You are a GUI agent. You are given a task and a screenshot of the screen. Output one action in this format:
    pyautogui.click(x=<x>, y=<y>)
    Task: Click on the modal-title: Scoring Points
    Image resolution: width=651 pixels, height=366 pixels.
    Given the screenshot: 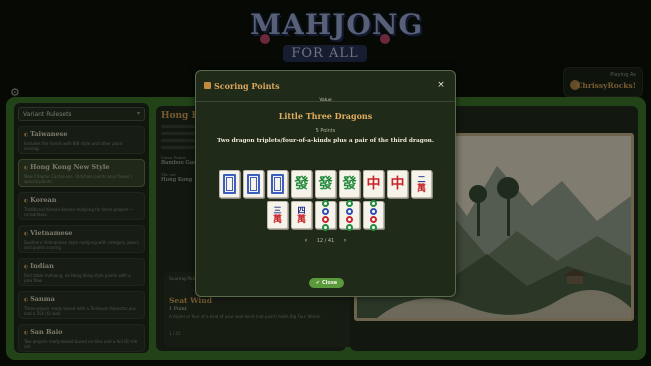 What is the action you would take?
    pyautogui.click(x=247, y=86)
    